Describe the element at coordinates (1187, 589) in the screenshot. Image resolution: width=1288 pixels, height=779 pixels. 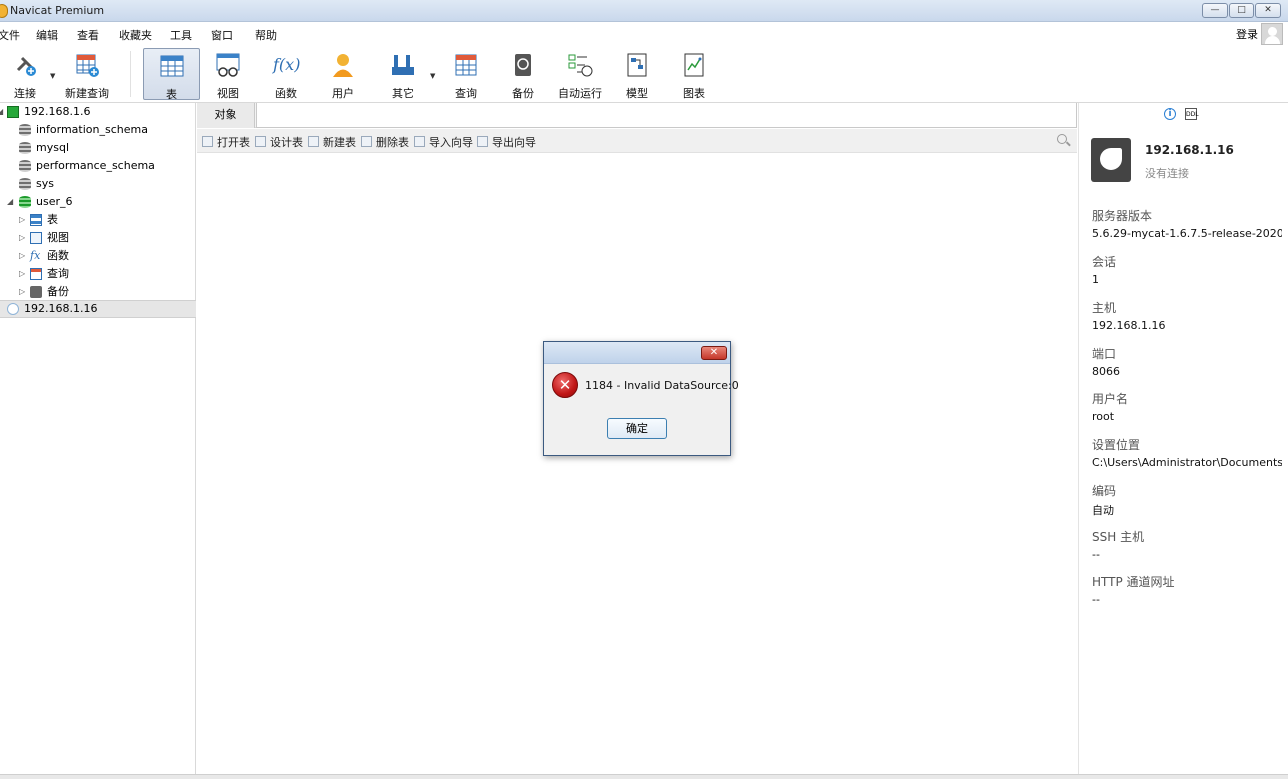
I see `info-http-tunnel: HTTP 通道网址 --` at that location.